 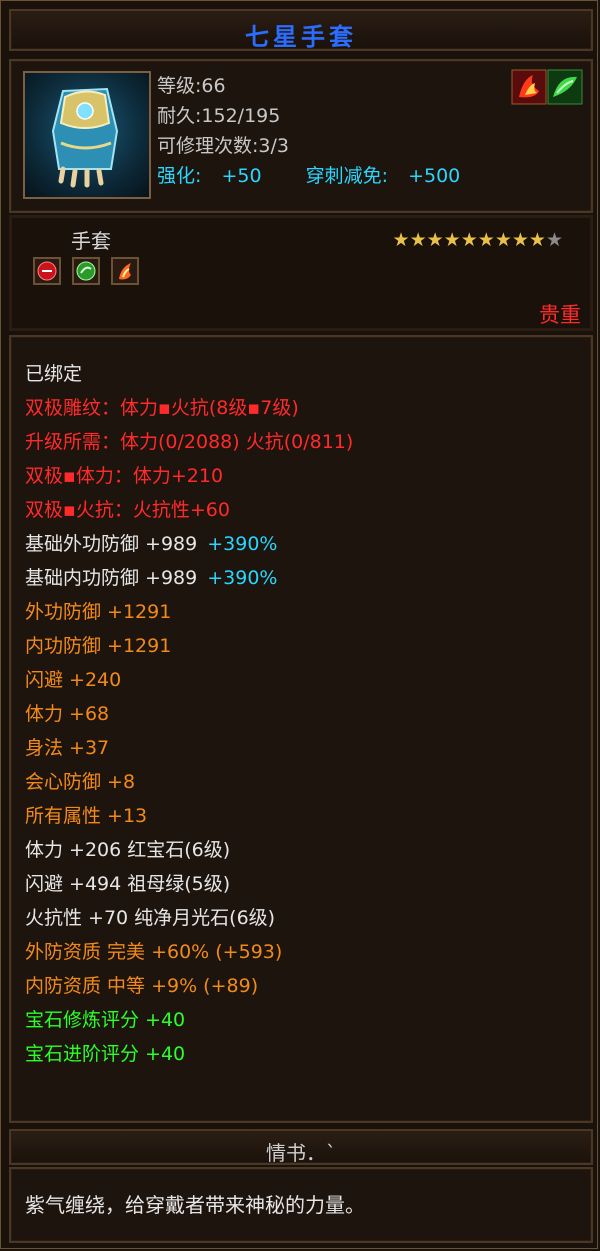 I want to click on attribute-line: 火抗性 +70 纯净月光石(6级), so click(x=150, y=916).